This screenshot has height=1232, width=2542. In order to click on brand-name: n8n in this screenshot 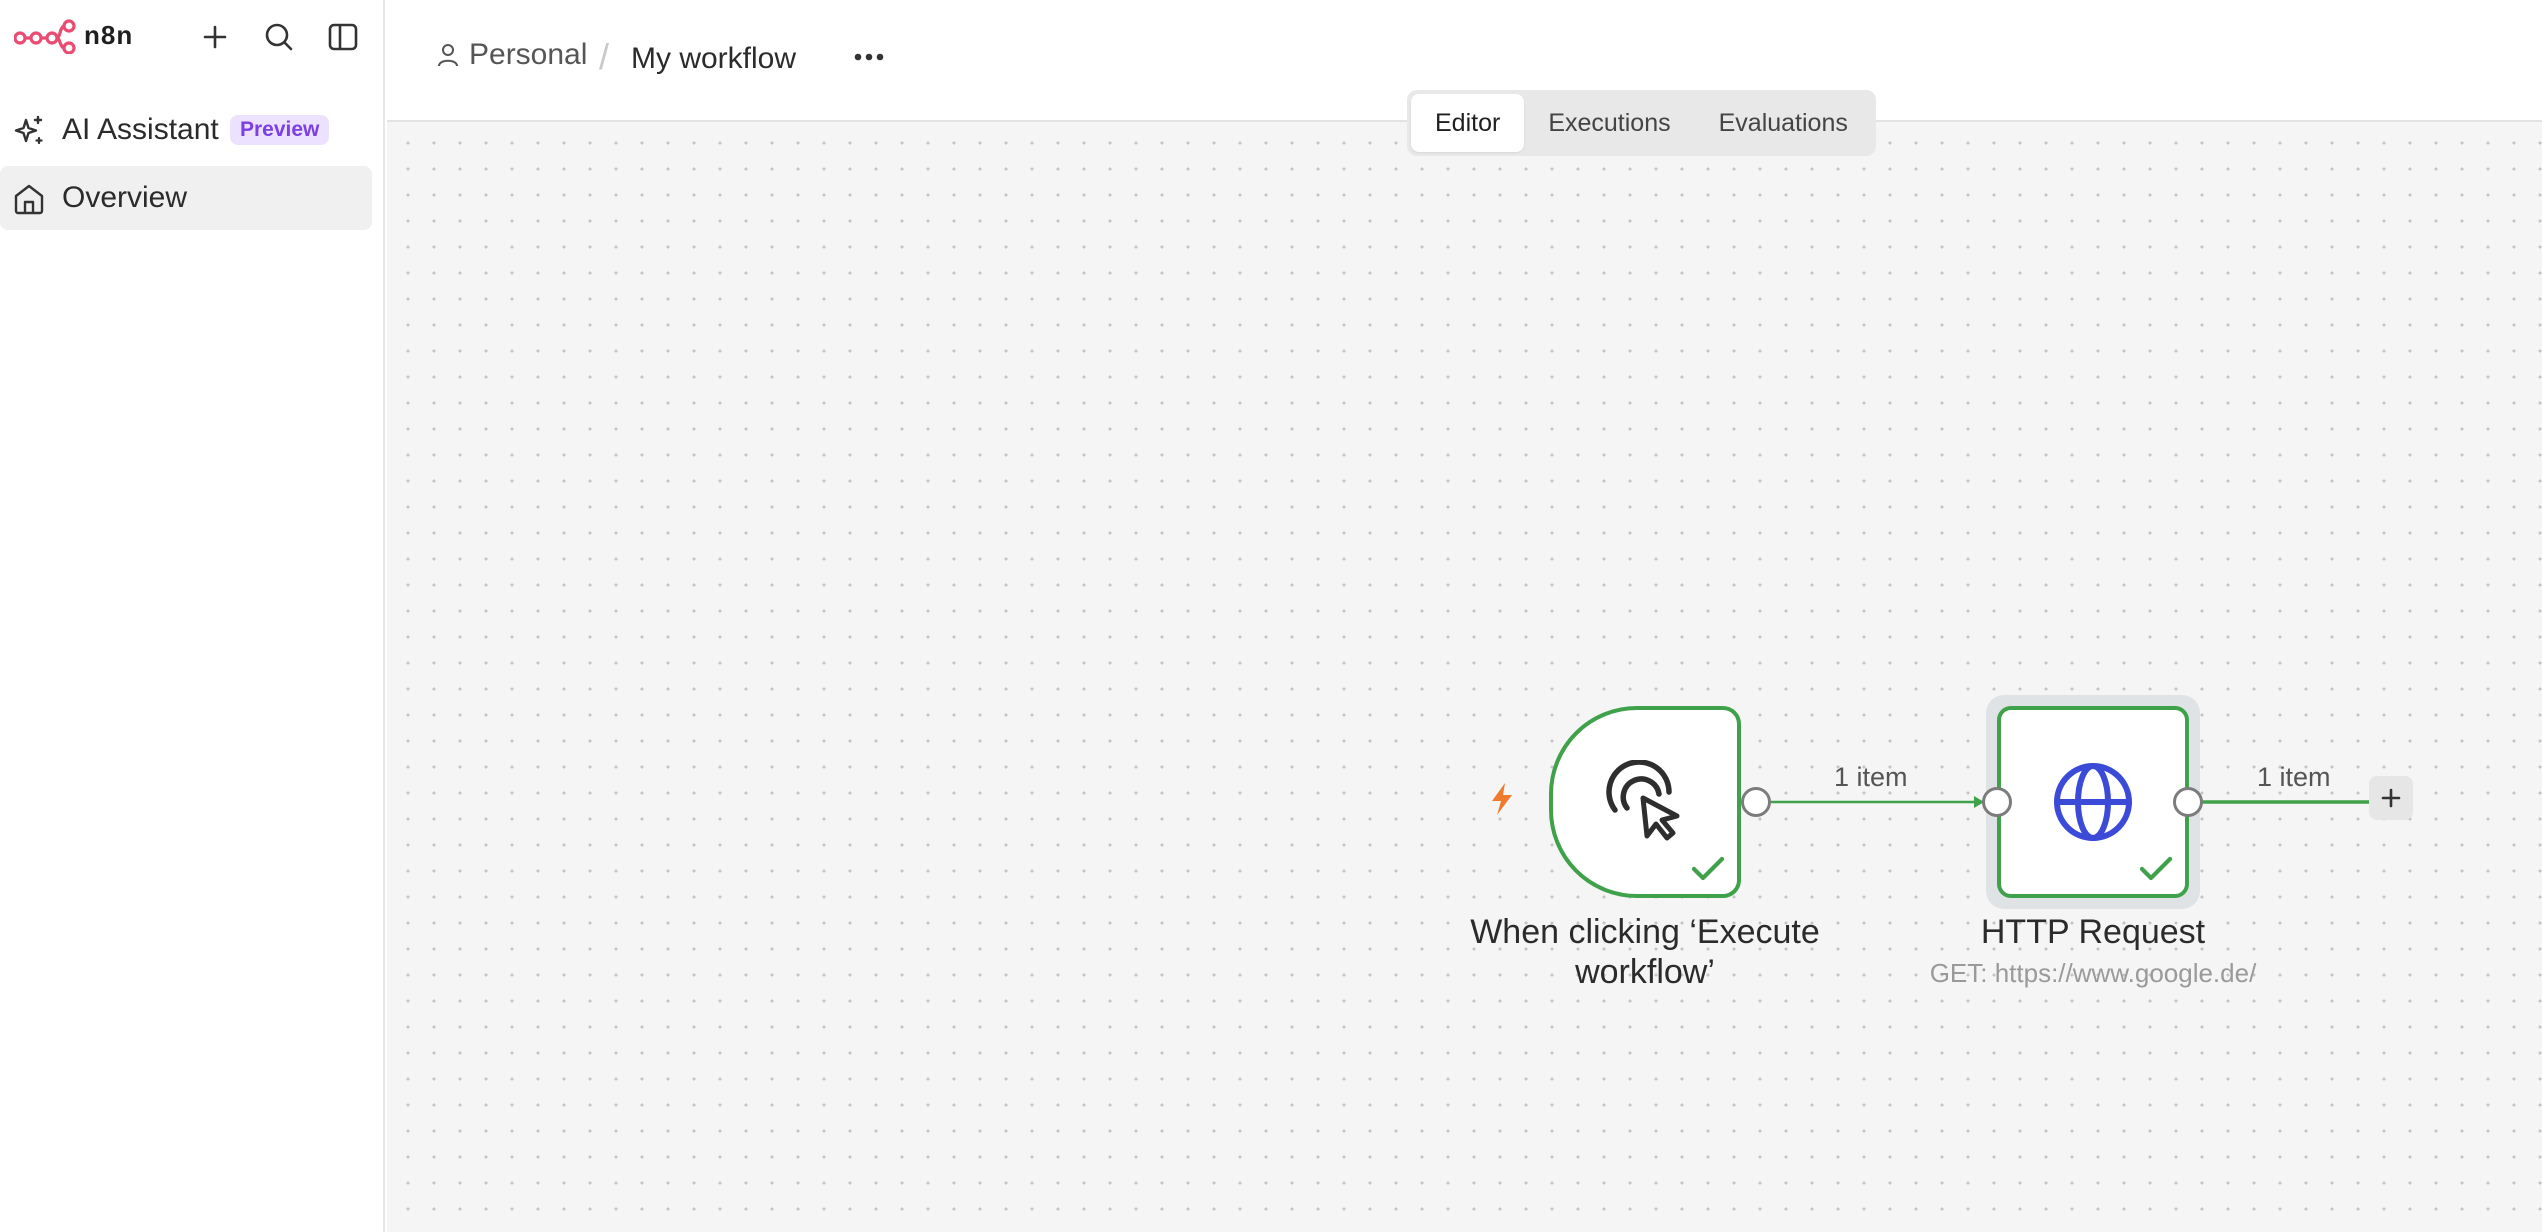, I will do `click(109, 35)`.